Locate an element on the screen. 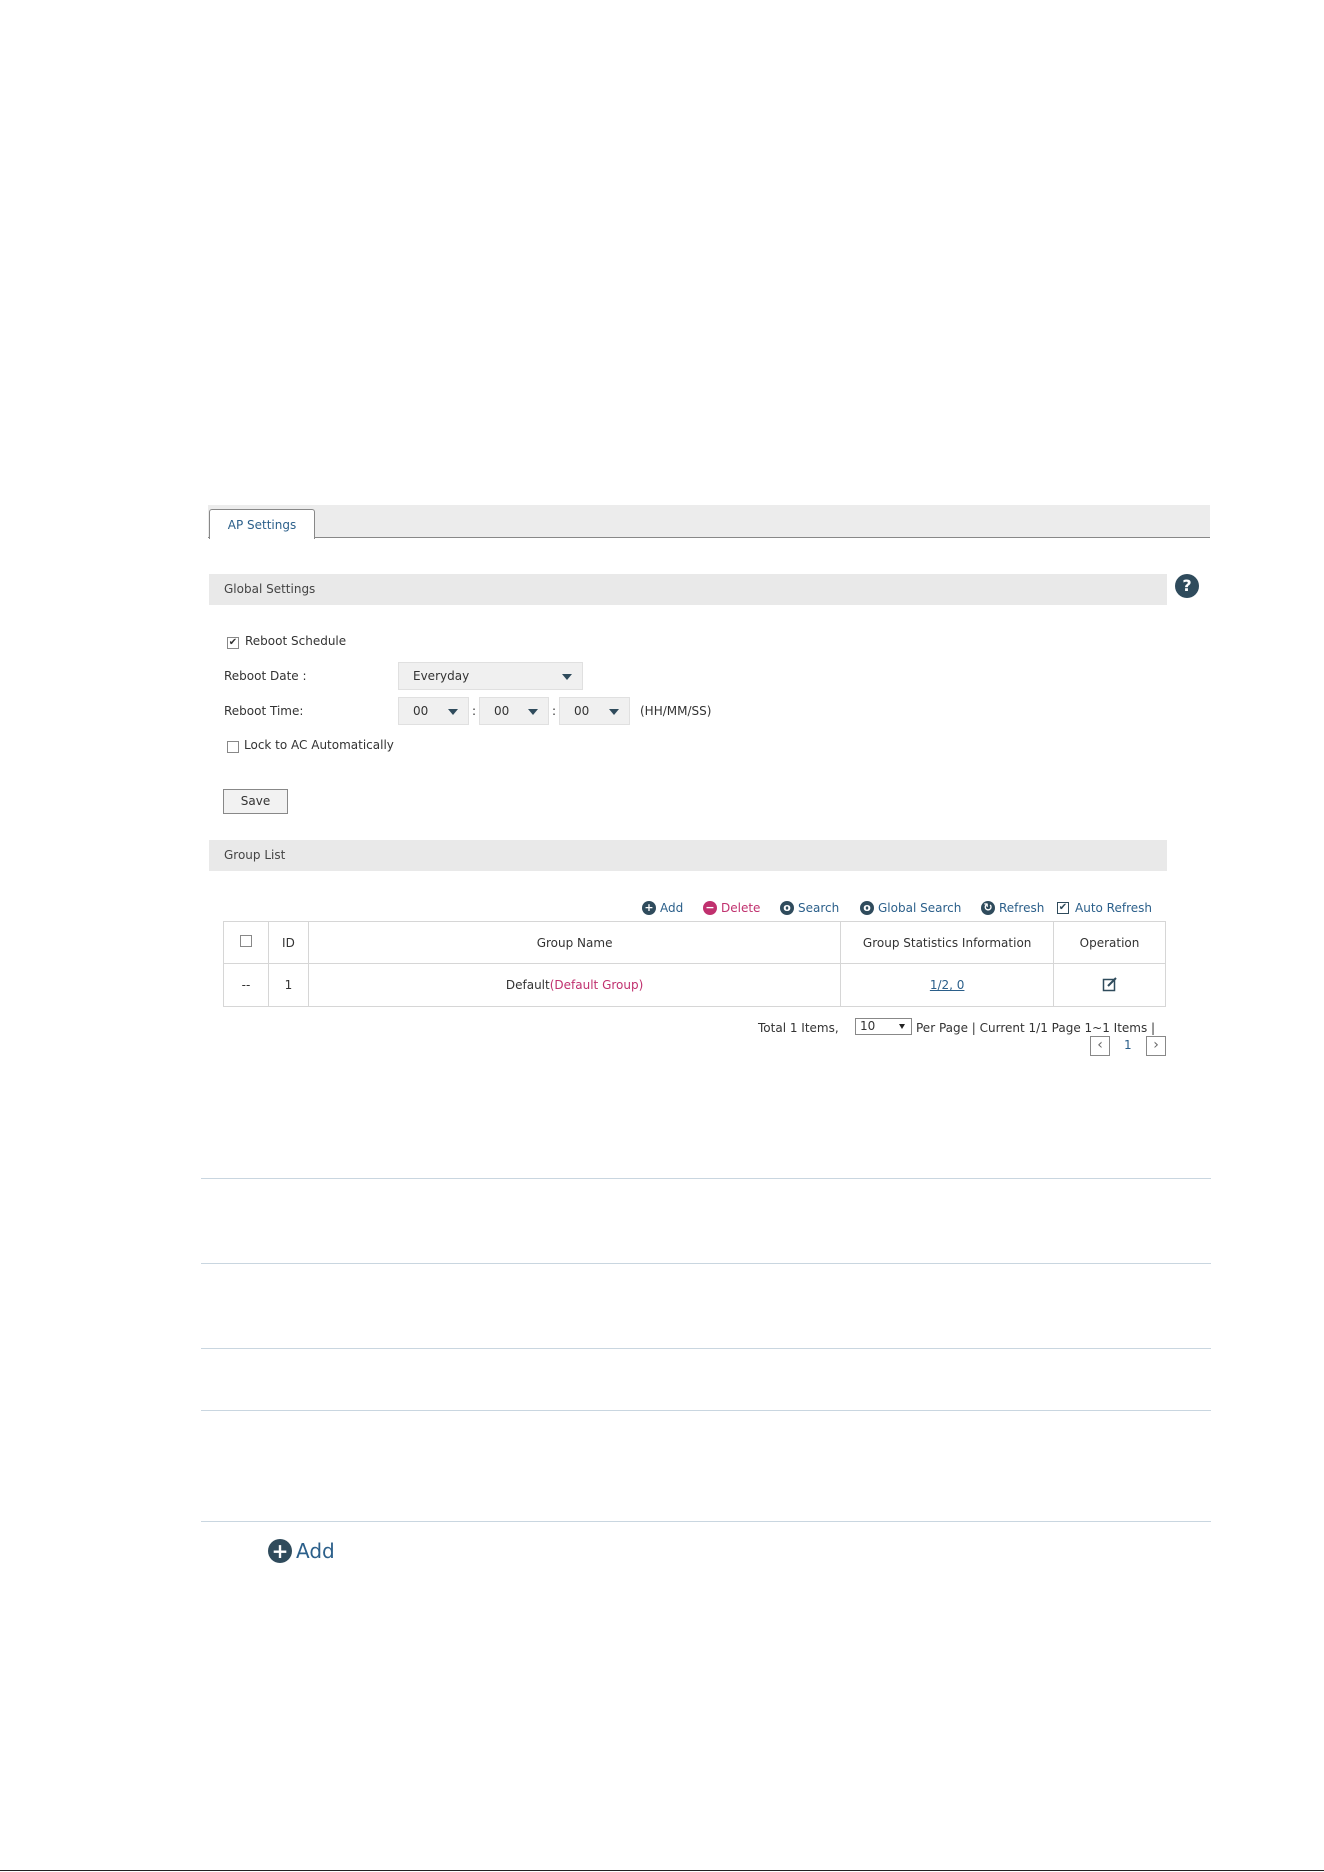  auto-refresh-toggle: ✔ Auto Refresh is located at coordinates (1104, 908).